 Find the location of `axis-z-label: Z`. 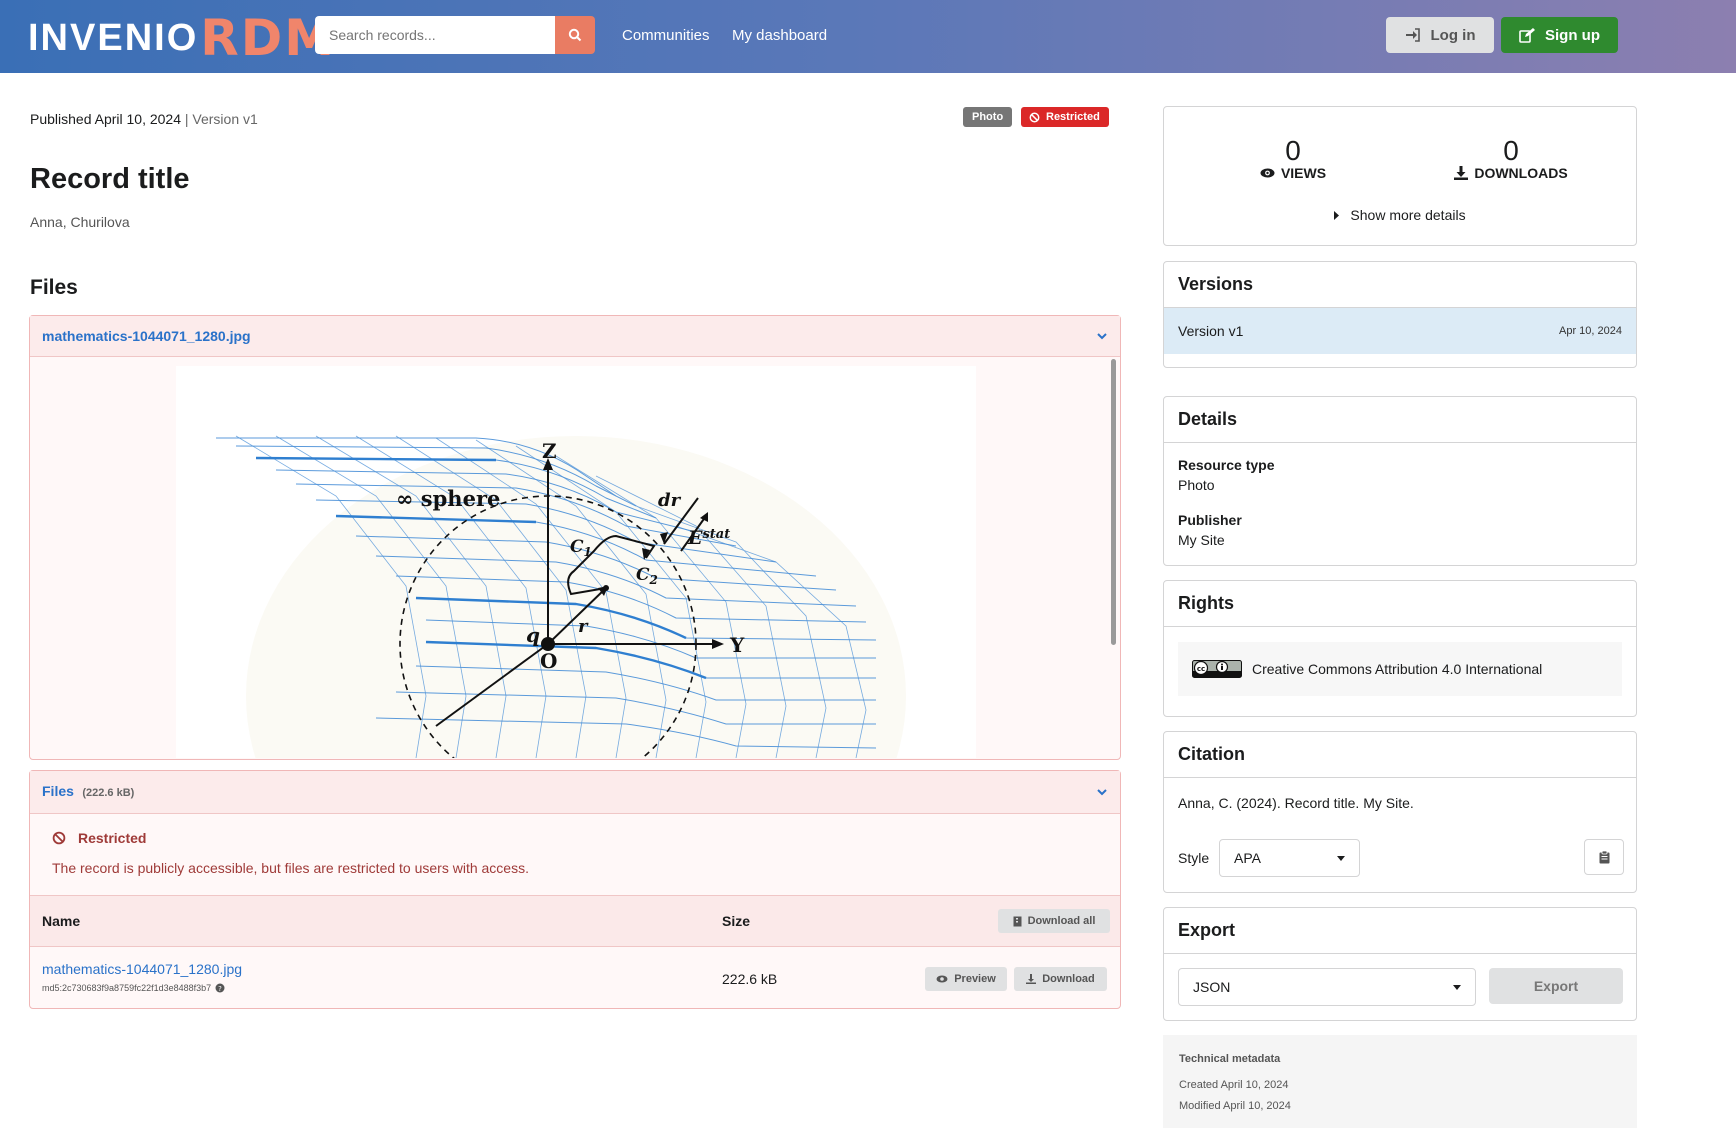

axis-z-label: Z is located at coordinates (549, 451).